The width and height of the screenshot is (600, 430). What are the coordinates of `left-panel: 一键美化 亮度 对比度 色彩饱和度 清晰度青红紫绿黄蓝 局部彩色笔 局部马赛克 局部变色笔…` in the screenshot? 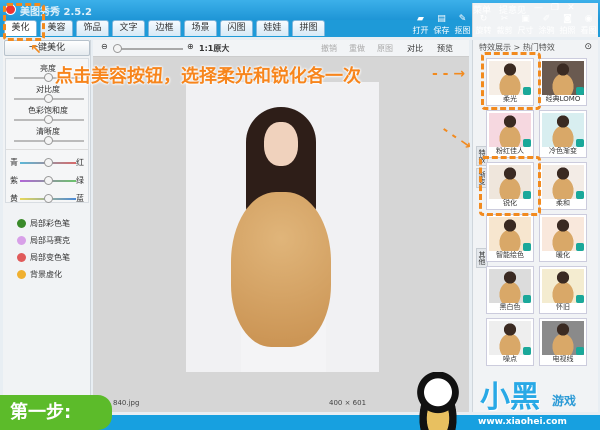 It's located at (47, 226).